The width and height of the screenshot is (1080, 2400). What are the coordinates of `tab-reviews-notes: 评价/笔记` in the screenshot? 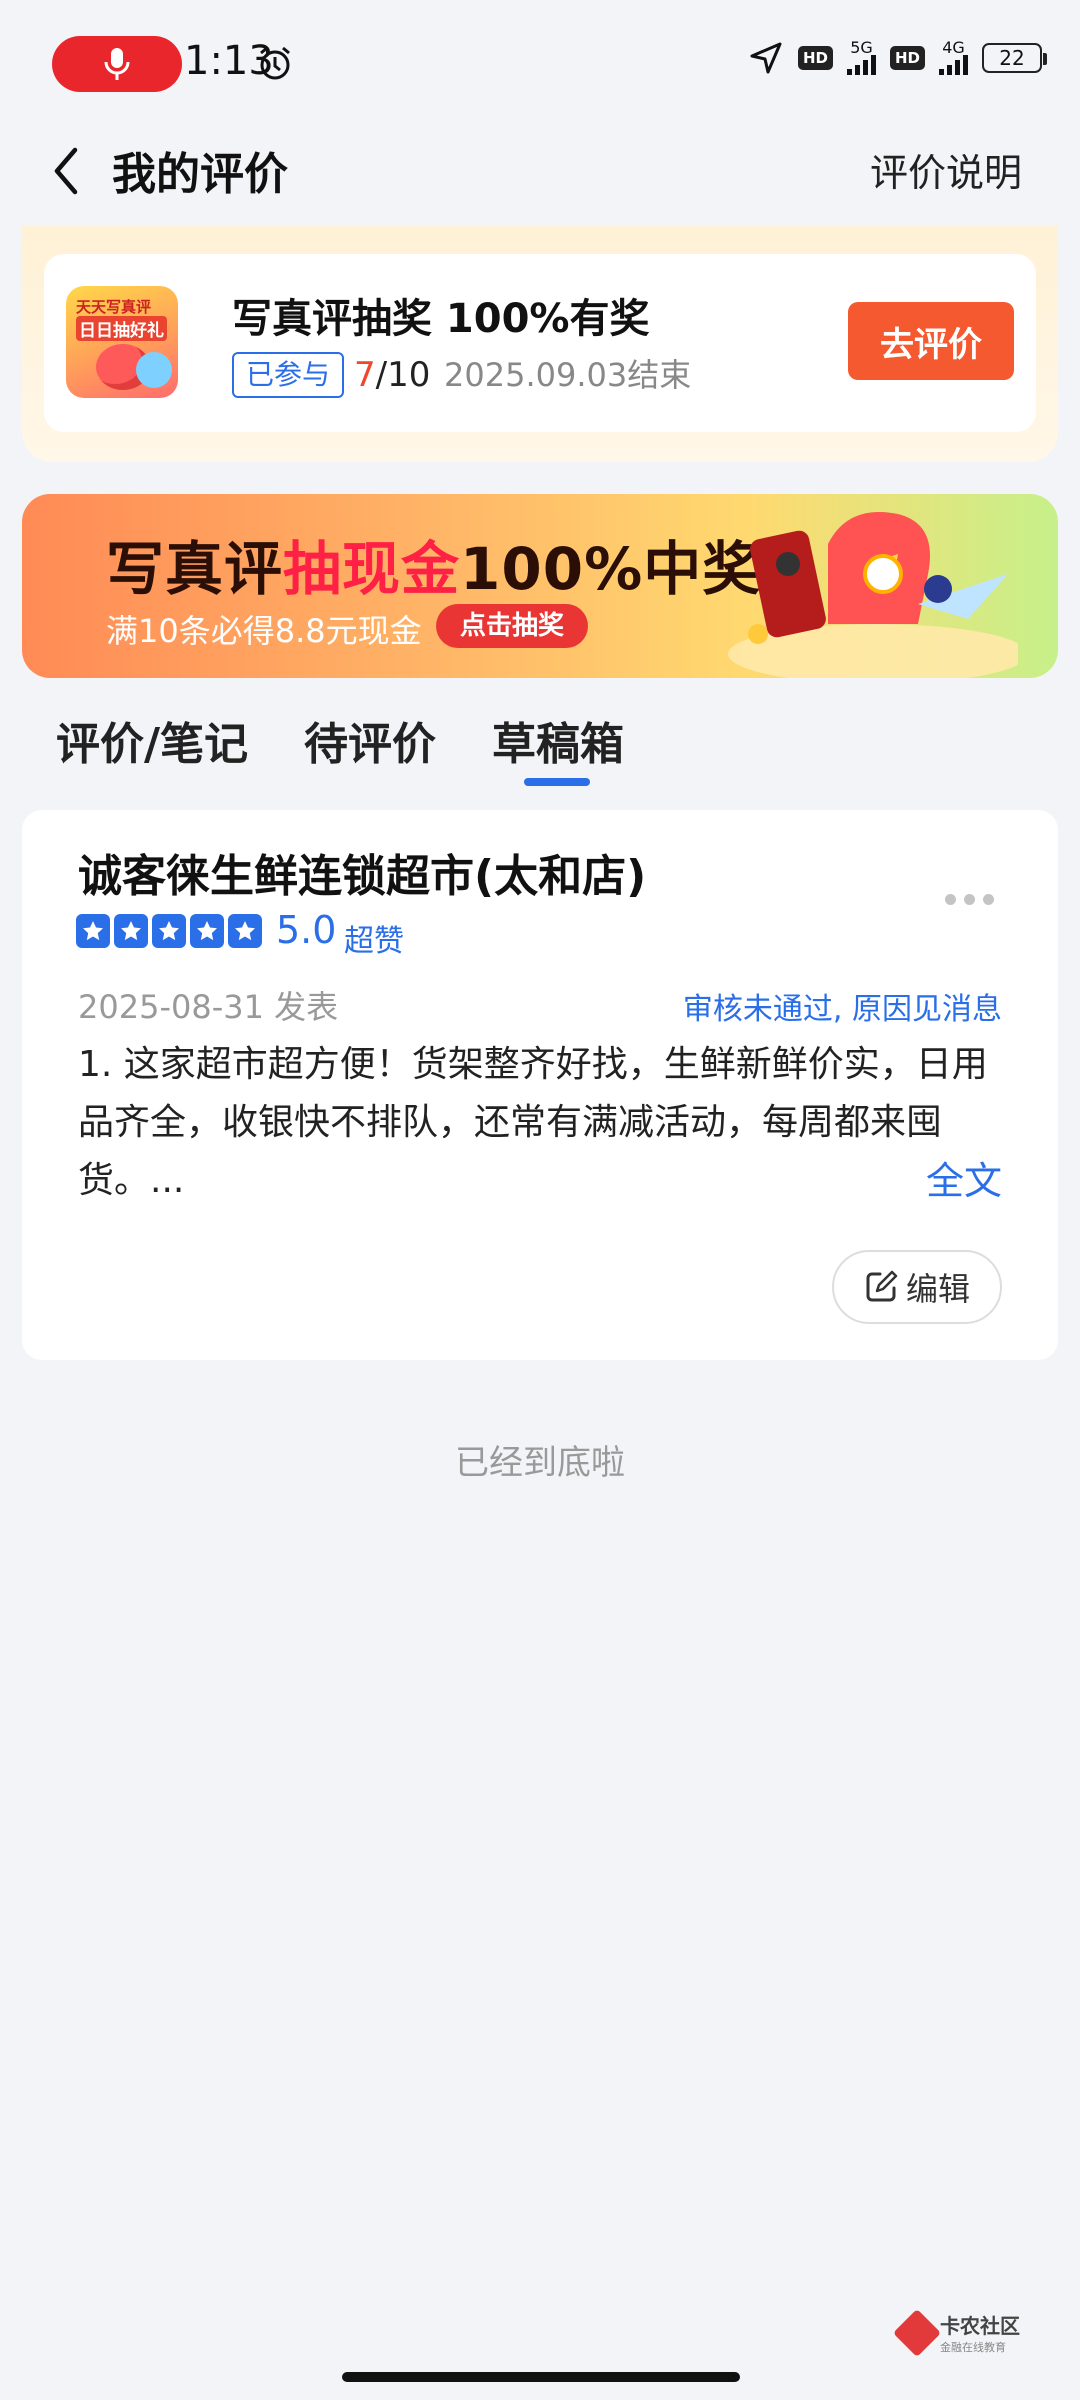 It's located at (152, 740).